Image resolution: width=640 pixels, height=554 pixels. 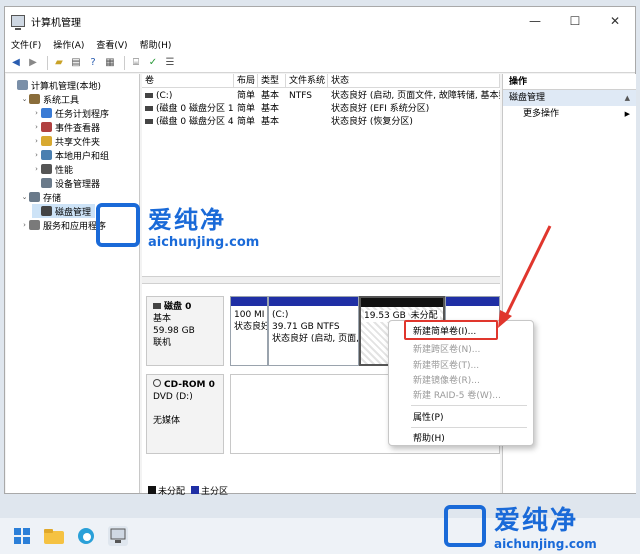 I want to click on tree-item: 计算机管理(本地), so click(x=56, y=85).